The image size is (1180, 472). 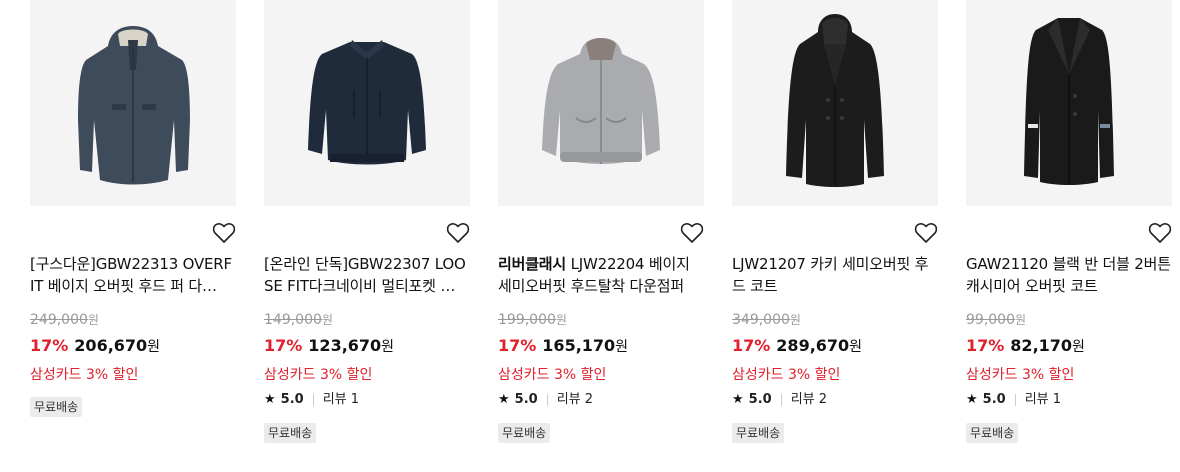 I want to click on original-price: 199,000원, so click(x=532, y=320).